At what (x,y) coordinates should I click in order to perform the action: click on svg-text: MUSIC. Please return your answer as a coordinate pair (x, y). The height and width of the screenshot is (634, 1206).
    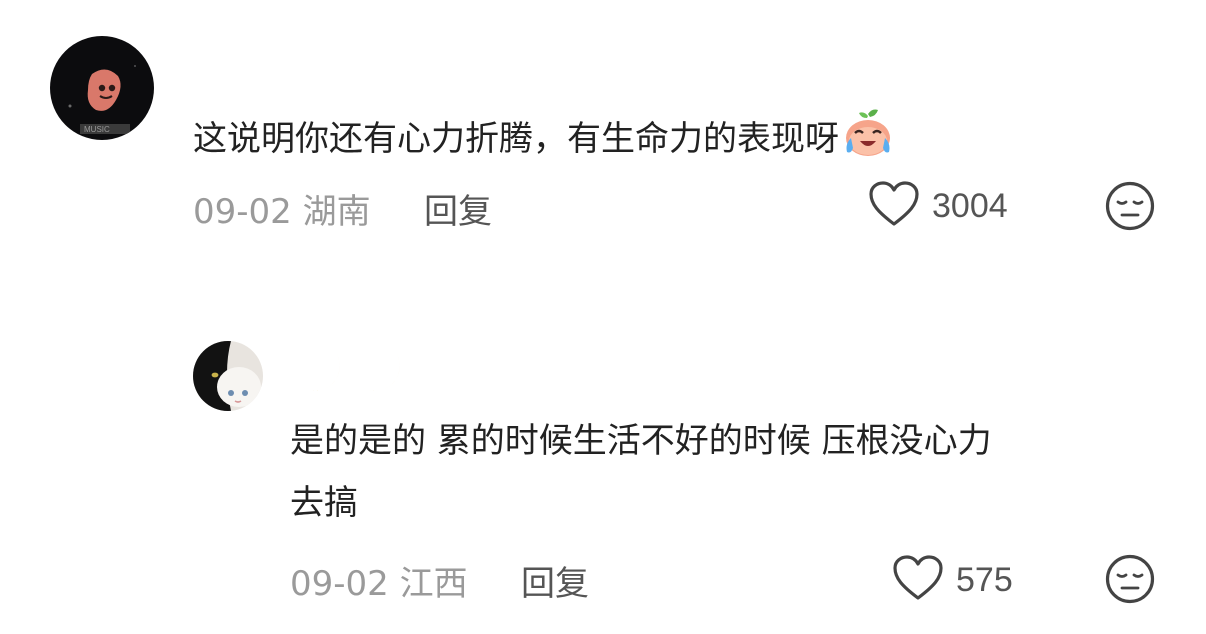
    Looking at the image, I should click on (97, 129).